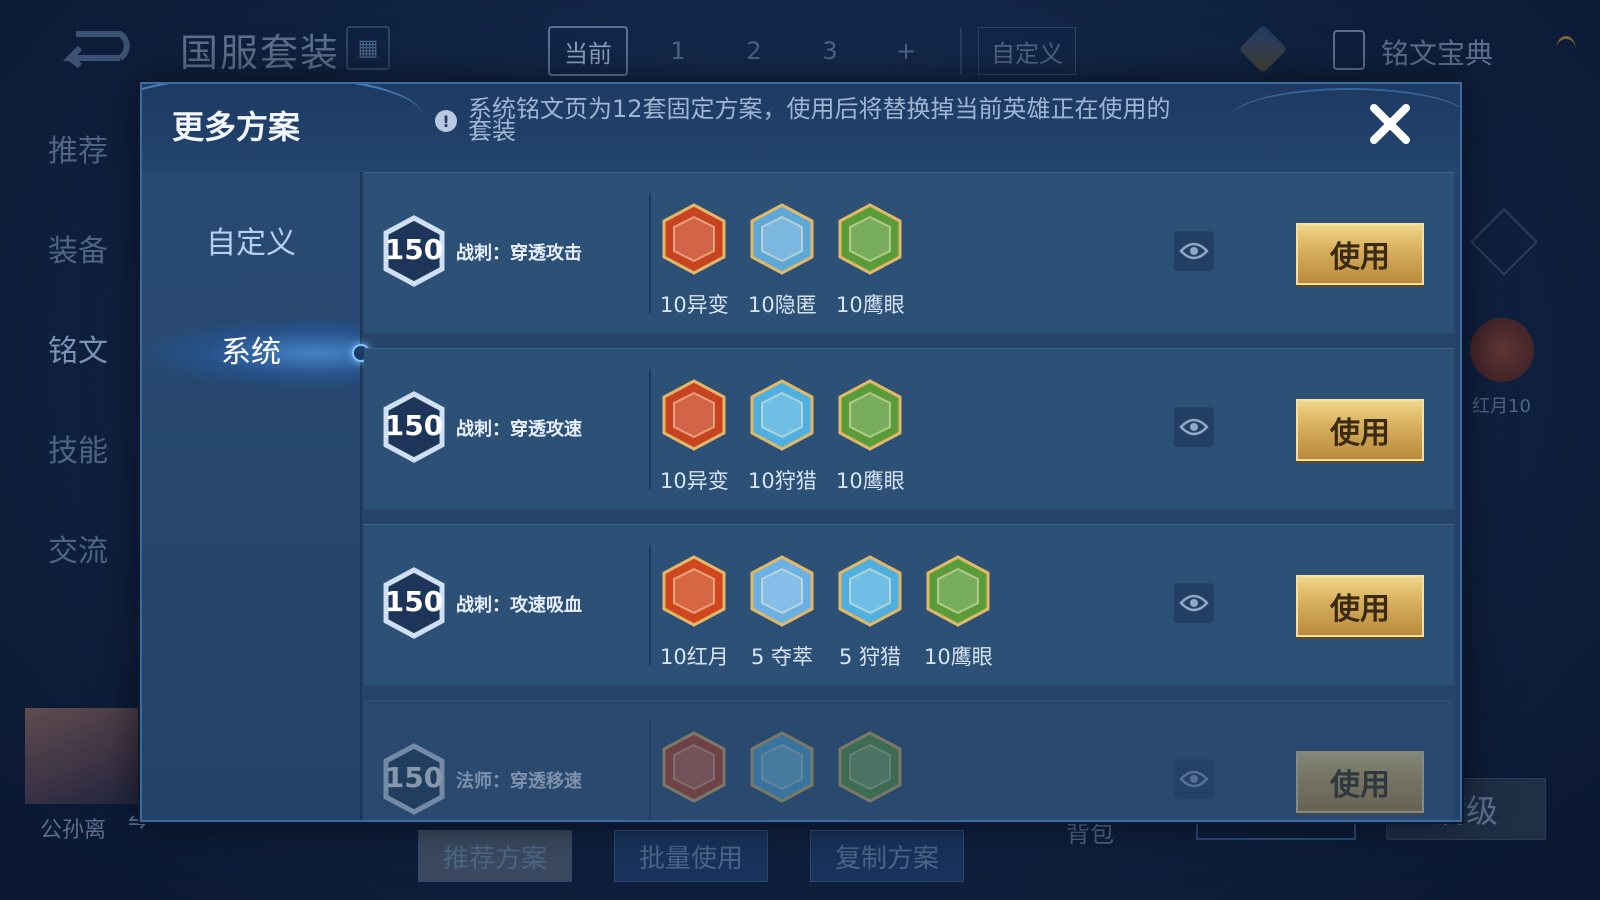 This screenshot has width=1600, height=900. I want to click on rune-item: 10隐匿, so click(782, 261).